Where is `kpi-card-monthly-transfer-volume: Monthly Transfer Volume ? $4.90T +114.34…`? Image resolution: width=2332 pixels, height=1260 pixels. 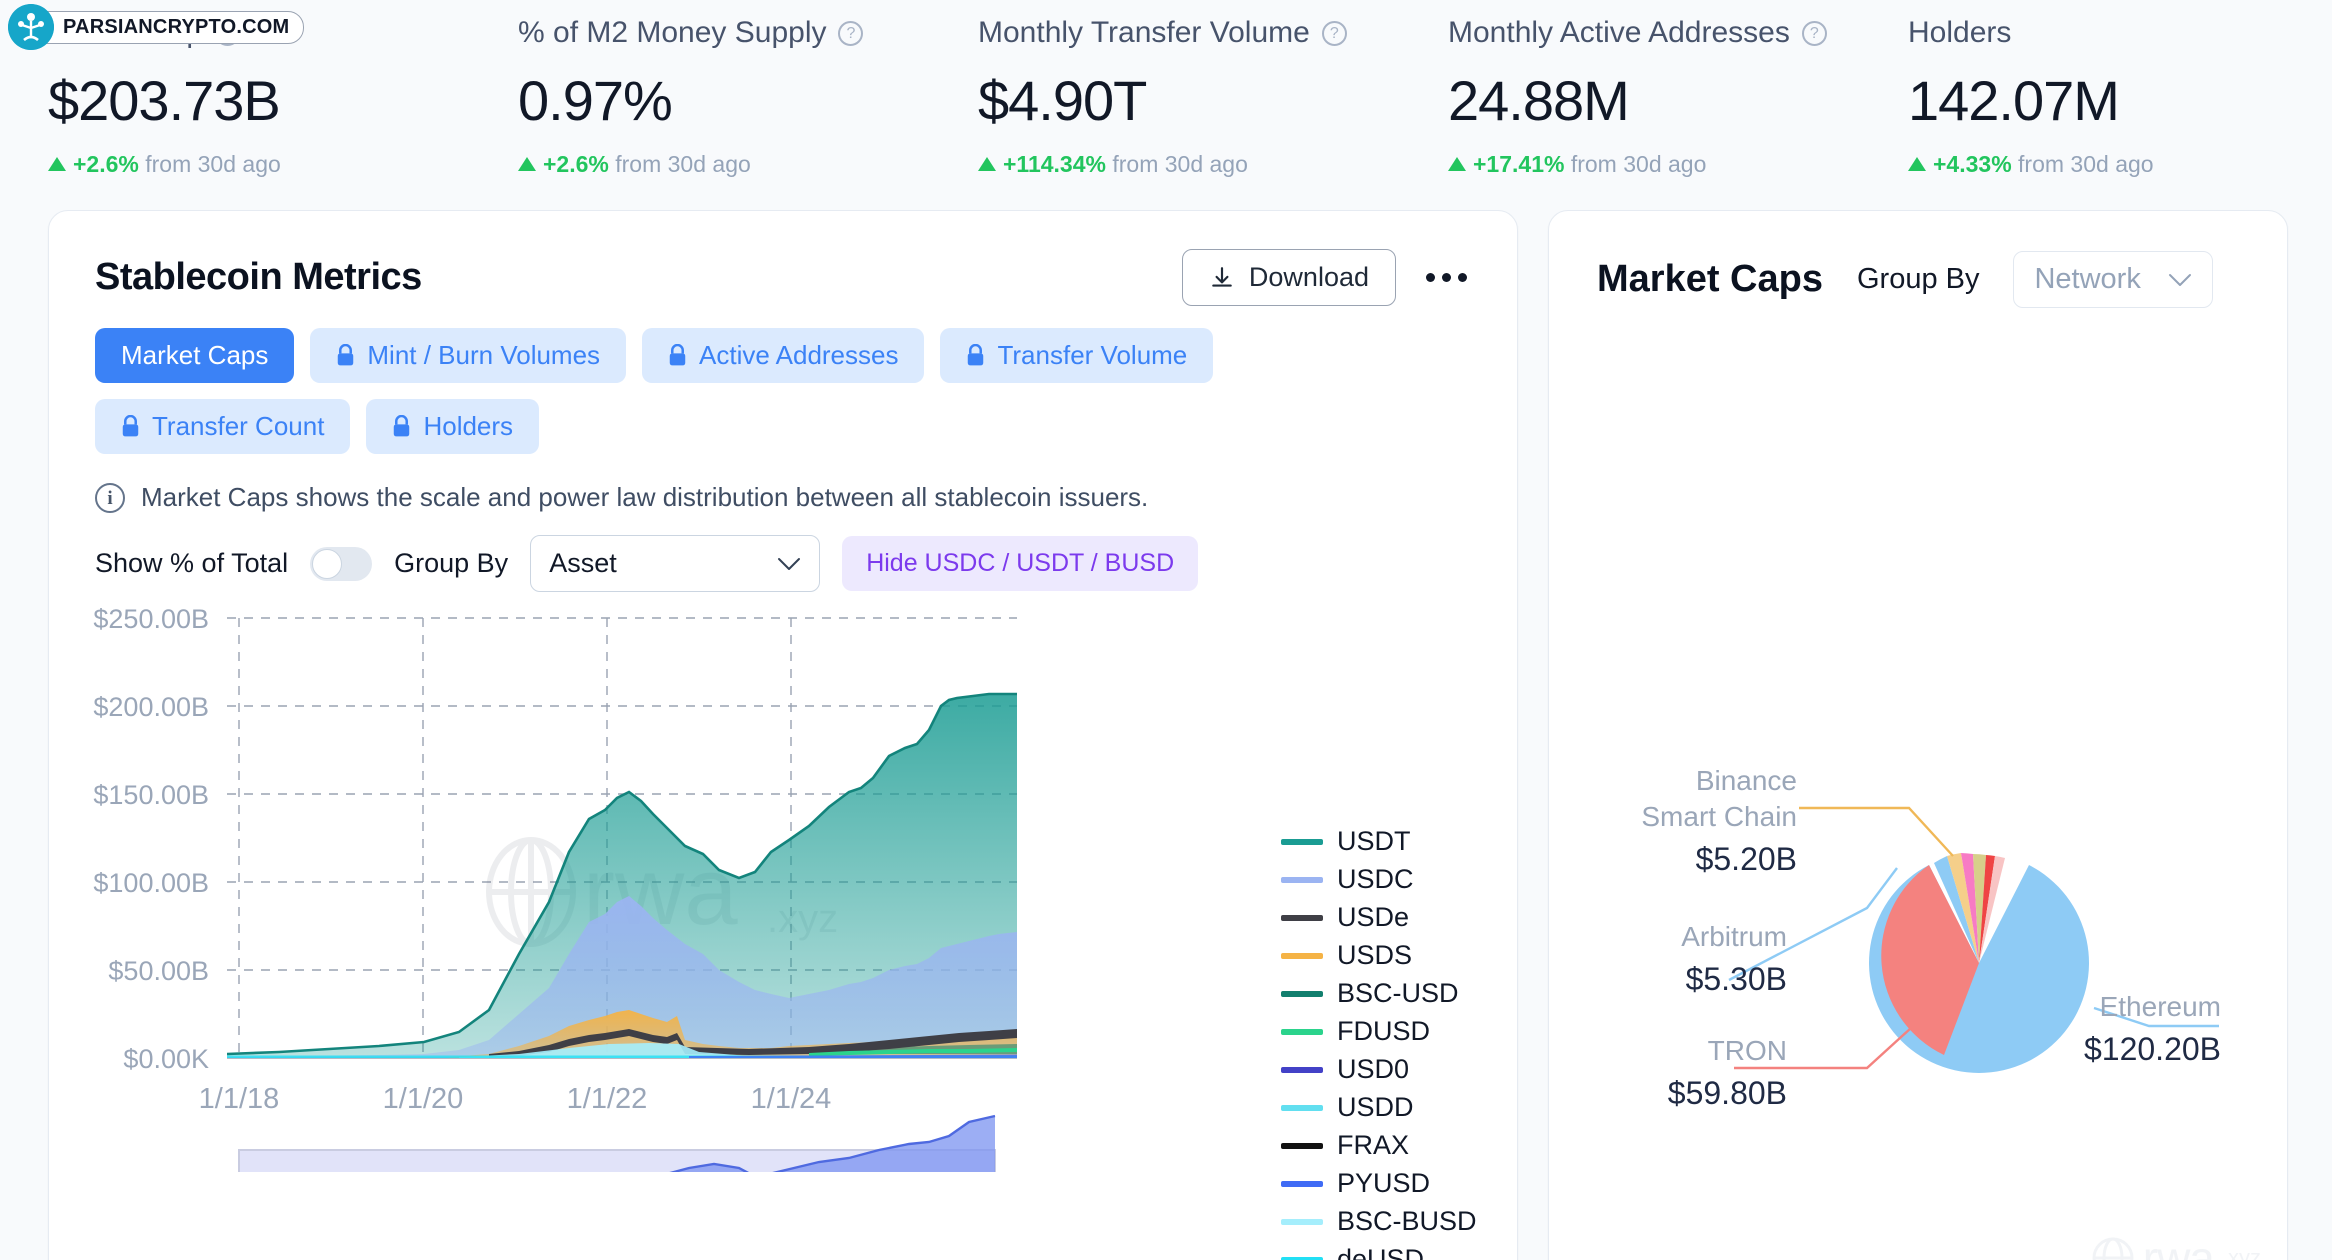 kpi-card-monthly-transfer-volume: Monthly Transfer Volume ? $4.90T +114.34… is located at coordinates (1213, 94).